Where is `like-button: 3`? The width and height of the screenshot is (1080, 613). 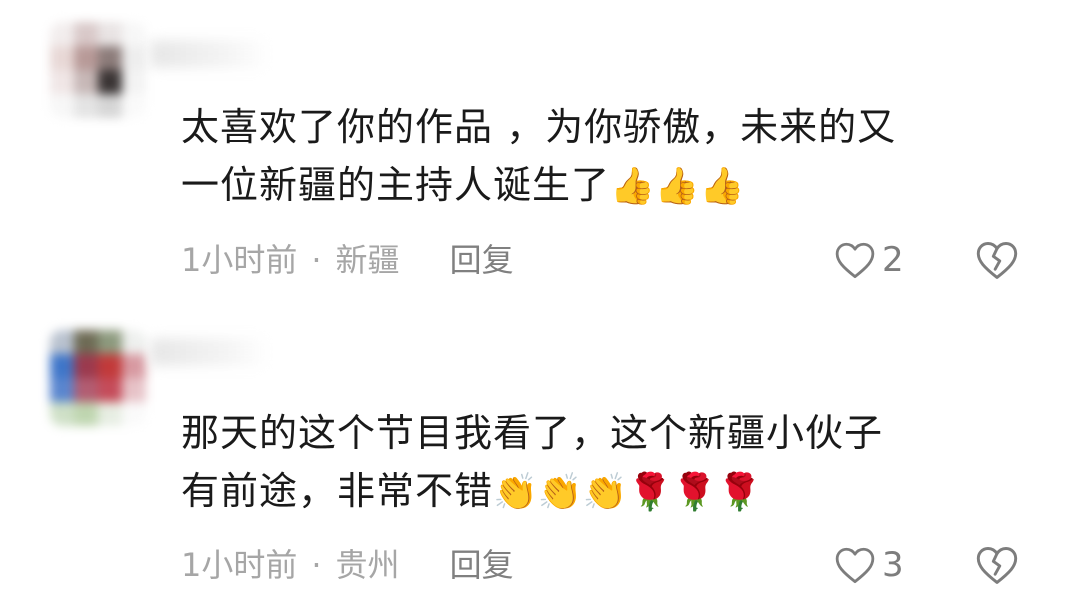
like-button: 3 is located at coordinates (869, 565).